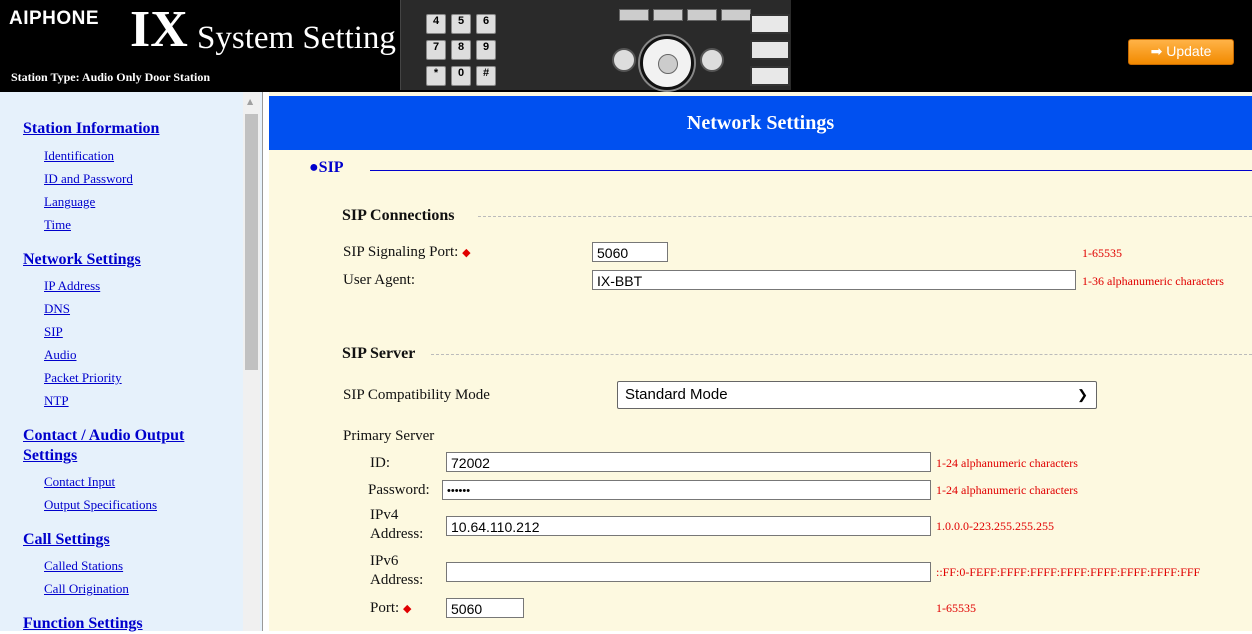 The image size is (1252, 634). Describe the element at coordinates (416, 395) in the screenshot. I see `compat-mode-label: SIP Compatibility Mode` at that location.